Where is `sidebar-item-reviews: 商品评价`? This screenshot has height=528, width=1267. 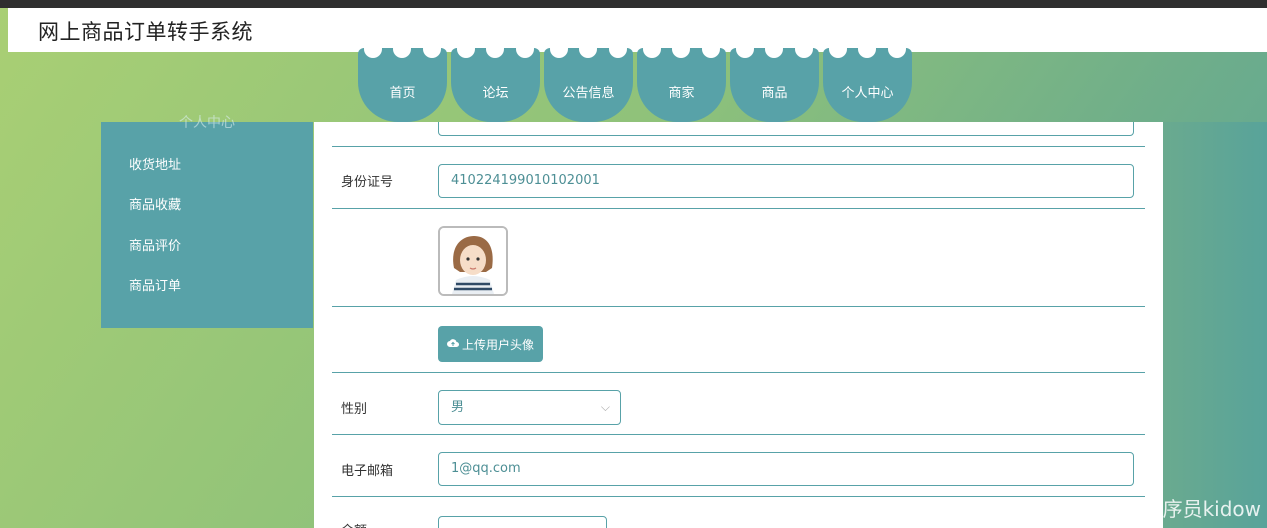 sidebar-item-reviews: 商品评价 is located at coordinates (155, 244).